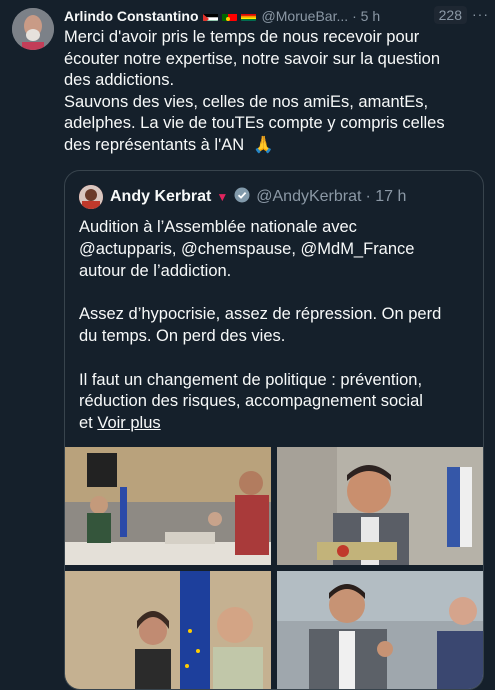 The height and width of the screenshot is (690, 495). Describe the element at coordinates (450, 15) in the screenshot. I see `count-badge: 228` at that location.